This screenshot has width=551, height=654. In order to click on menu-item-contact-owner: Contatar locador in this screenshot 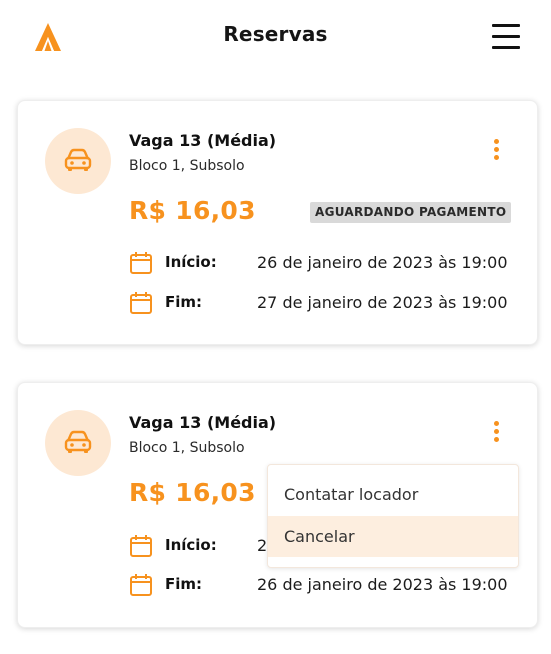, I will do `click(393, 494)`.